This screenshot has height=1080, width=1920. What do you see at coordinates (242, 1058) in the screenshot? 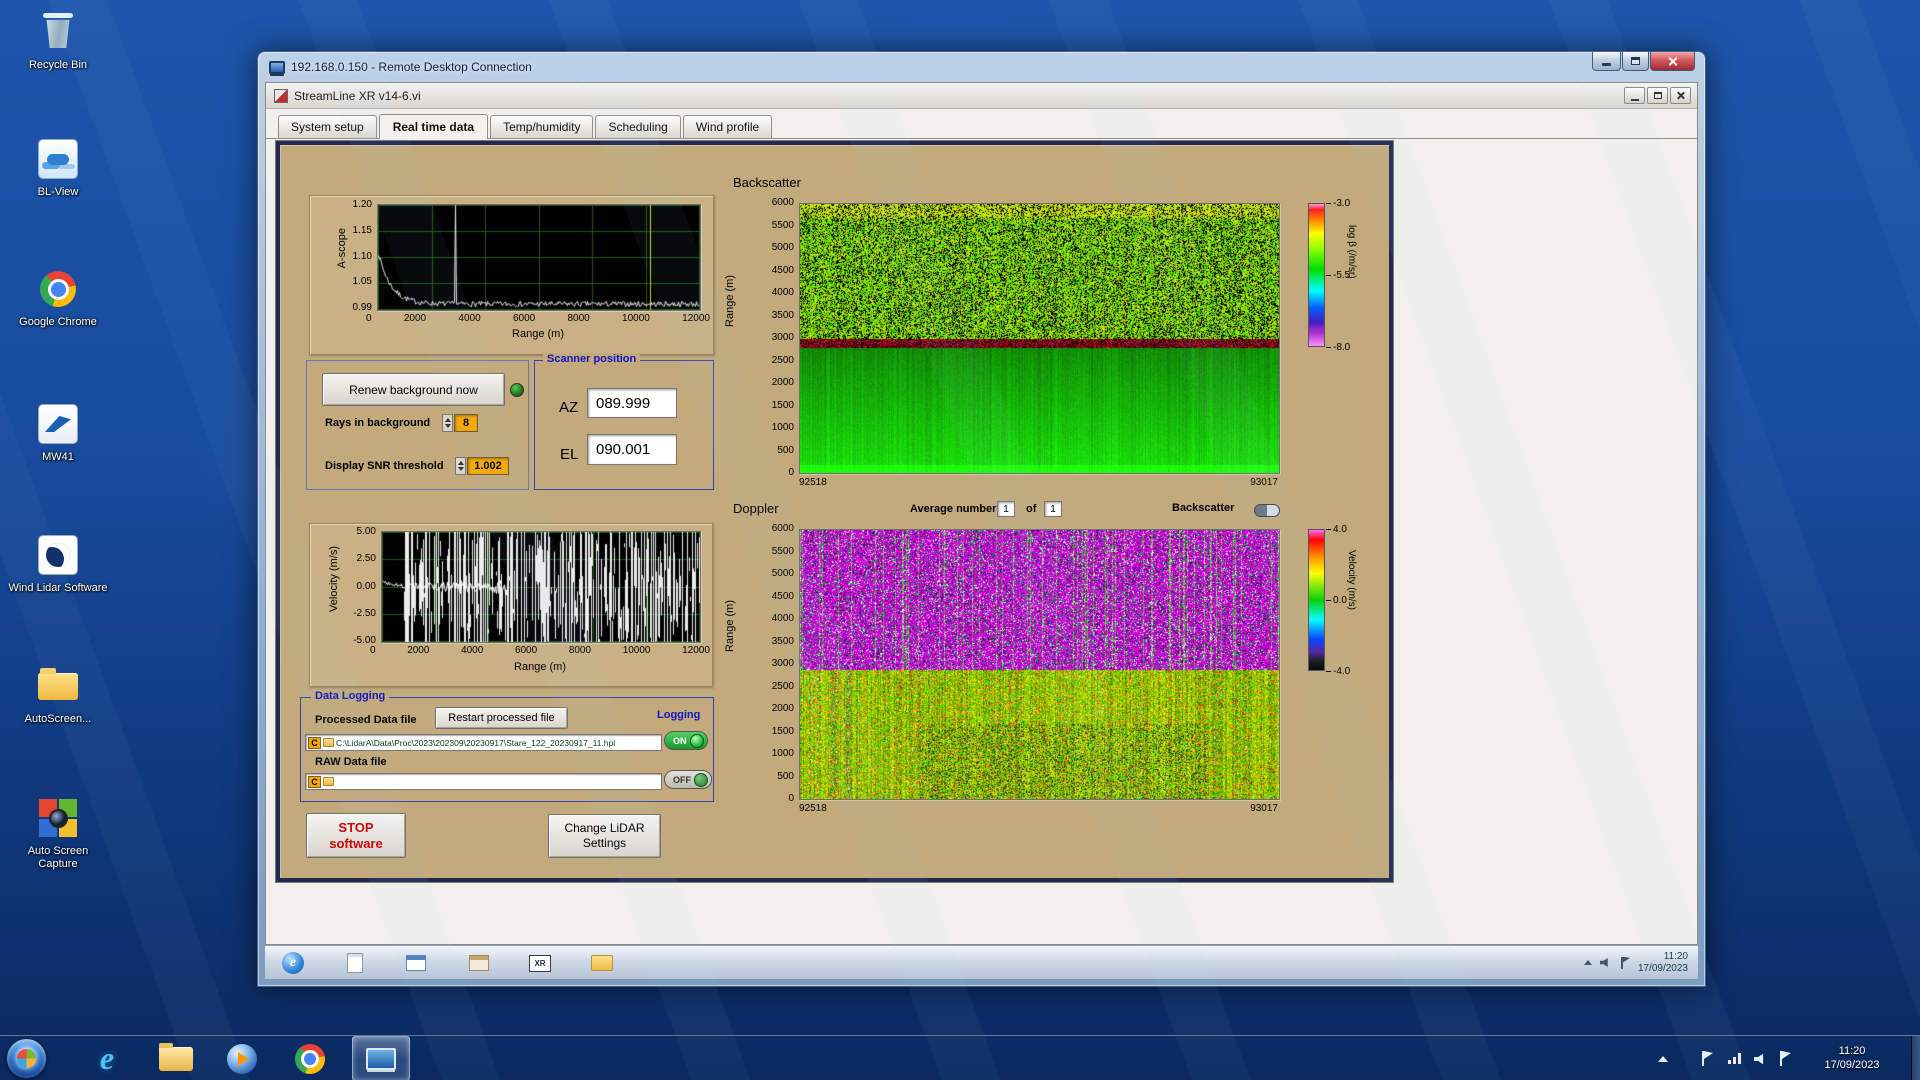
I see `taskbar-item-media-player` at bounding box center [242, 1058].